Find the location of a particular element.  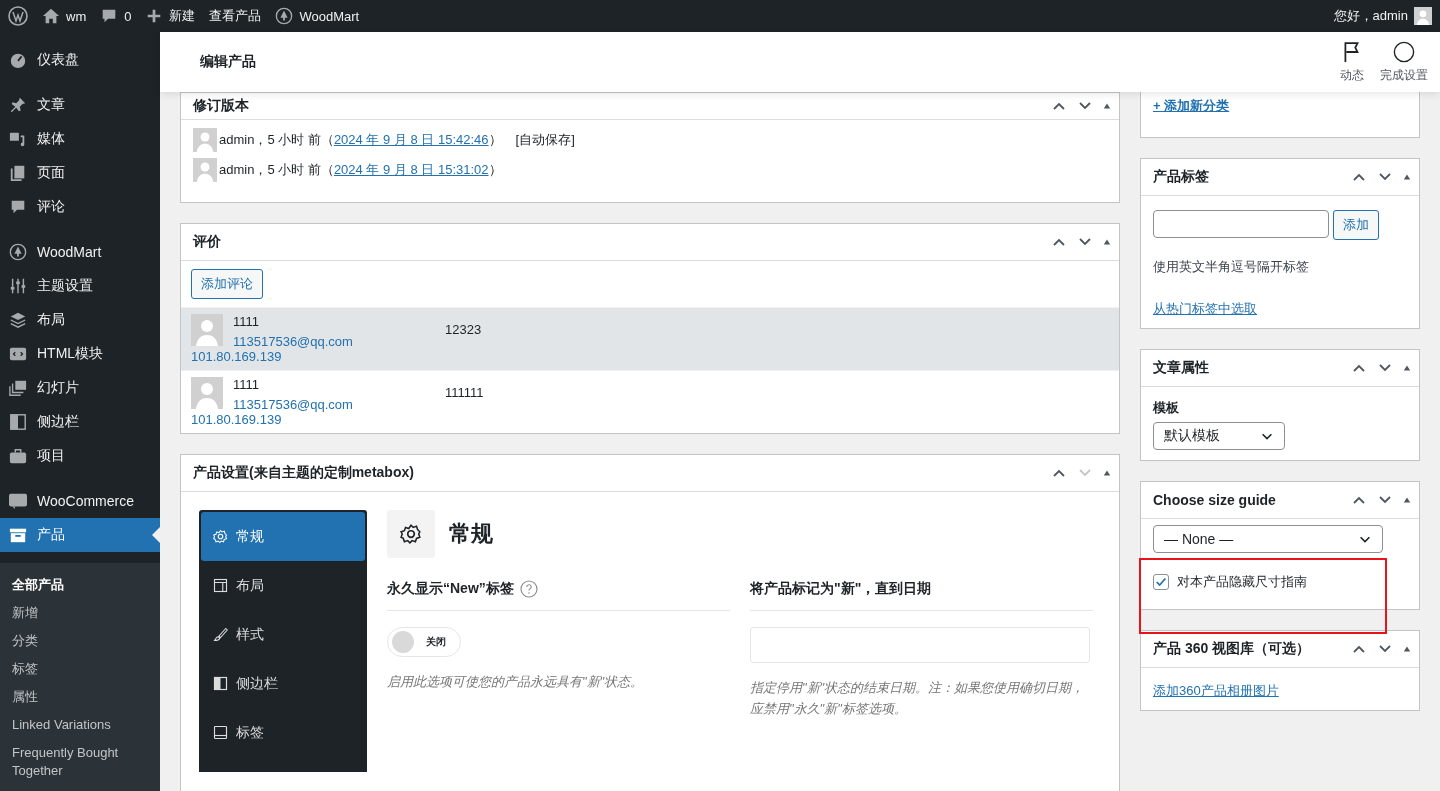

settings-tab: 样式 is located at coordinates (283, 634).